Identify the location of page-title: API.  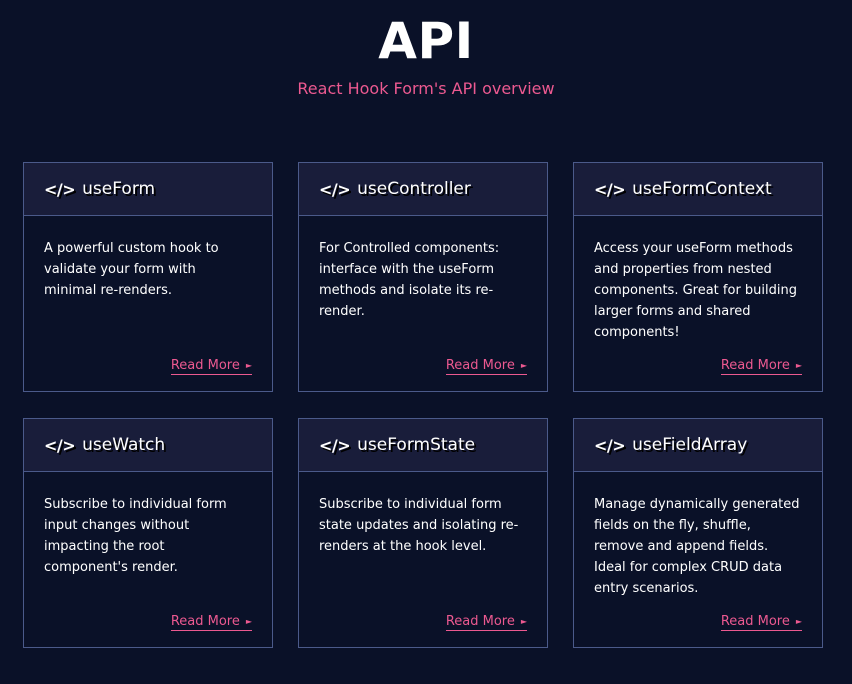
(426, 41).